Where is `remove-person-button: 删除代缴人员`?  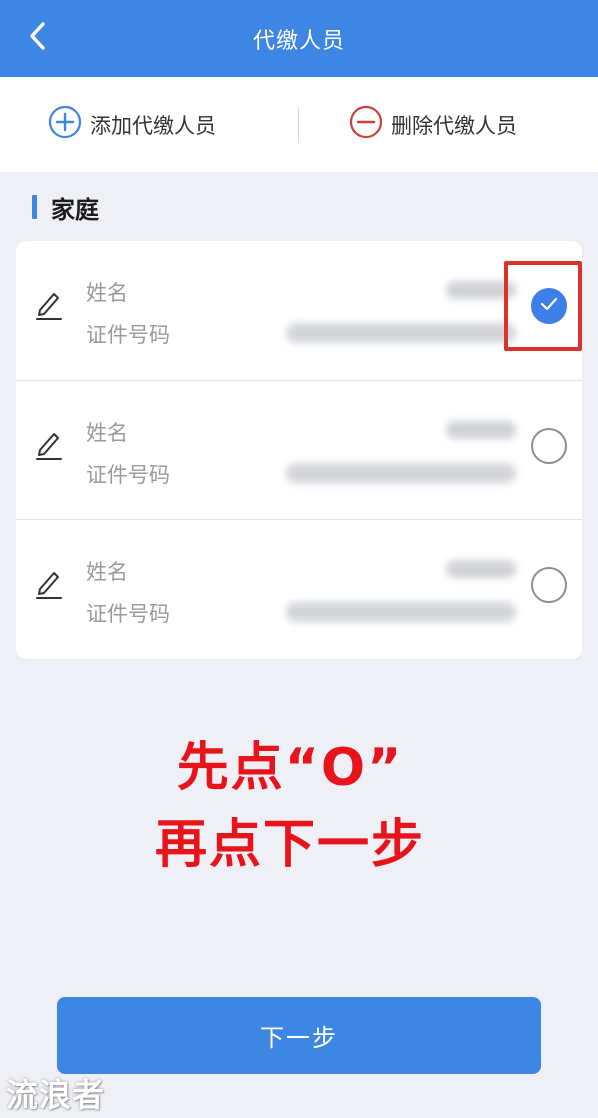
remove-person-button: 删除代缴人员 is located at coordinates (433, 124).